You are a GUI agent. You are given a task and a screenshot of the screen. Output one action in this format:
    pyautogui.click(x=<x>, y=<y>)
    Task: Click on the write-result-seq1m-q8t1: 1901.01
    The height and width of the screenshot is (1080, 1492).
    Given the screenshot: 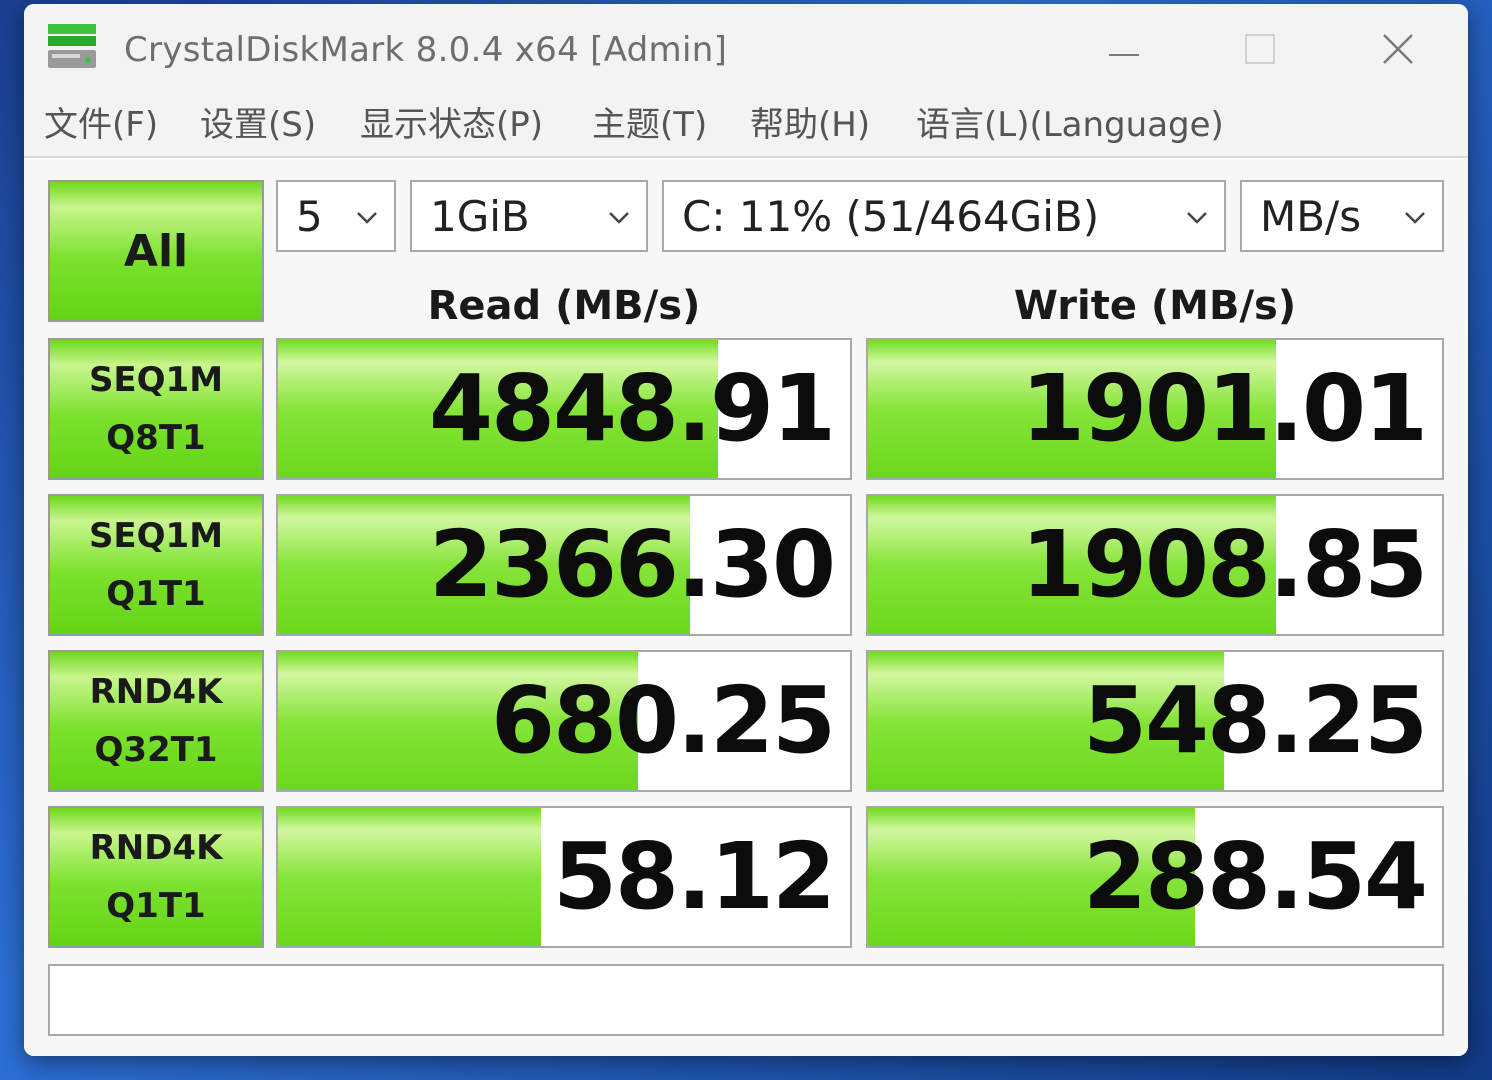 What is the action you would take?
    pyautogui.click(x=1155, y=409)
    